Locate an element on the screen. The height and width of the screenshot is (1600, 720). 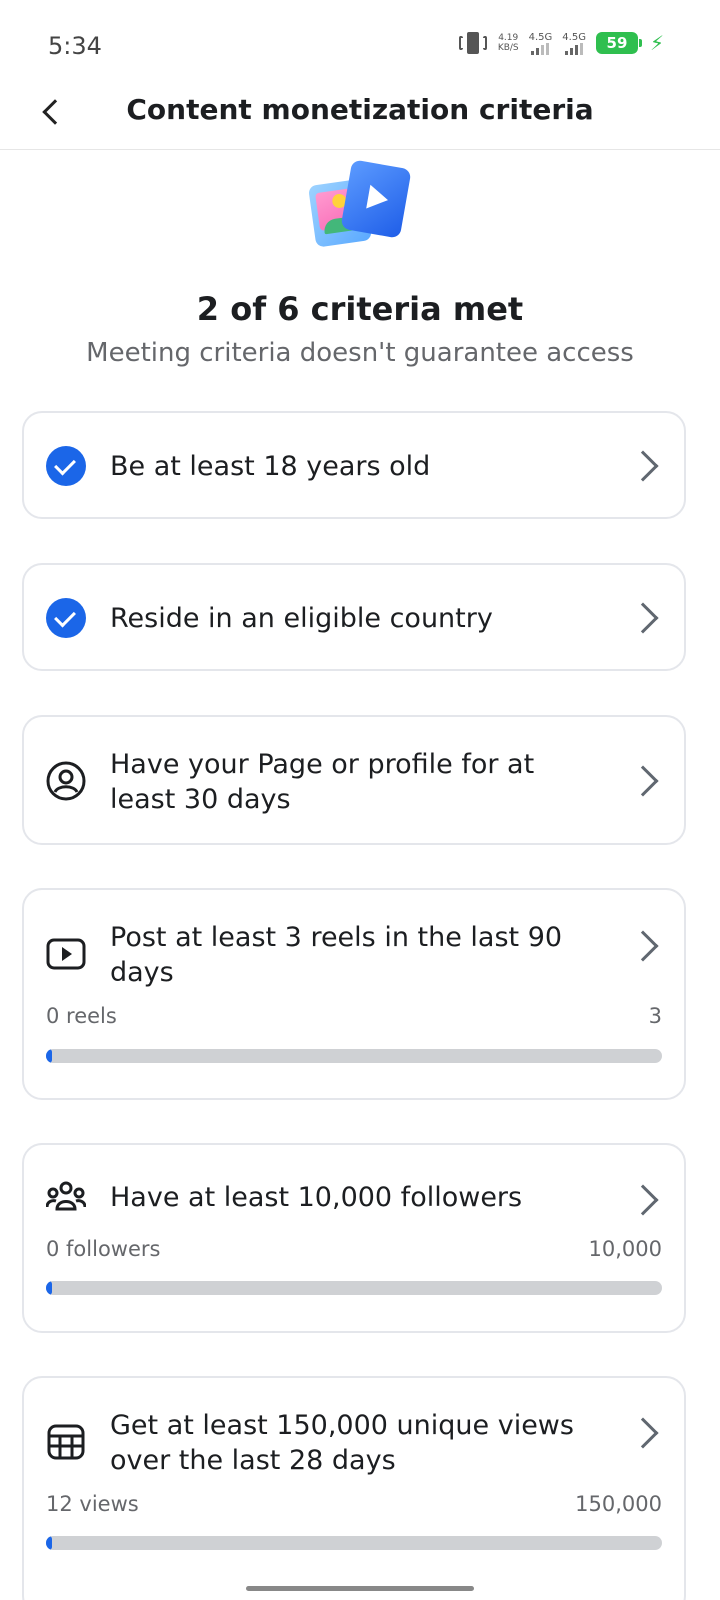
network-speed: 4.19 KB/S is located at coordinates (508, 43).